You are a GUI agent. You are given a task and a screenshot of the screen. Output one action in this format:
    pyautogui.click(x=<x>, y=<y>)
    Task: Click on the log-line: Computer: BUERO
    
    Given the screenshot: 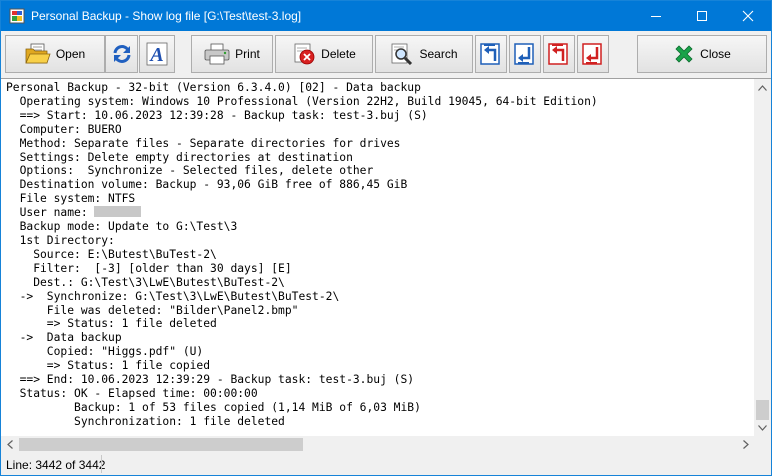 What is the action you would take?
    pyautogui.click(x=64, y=129)
    